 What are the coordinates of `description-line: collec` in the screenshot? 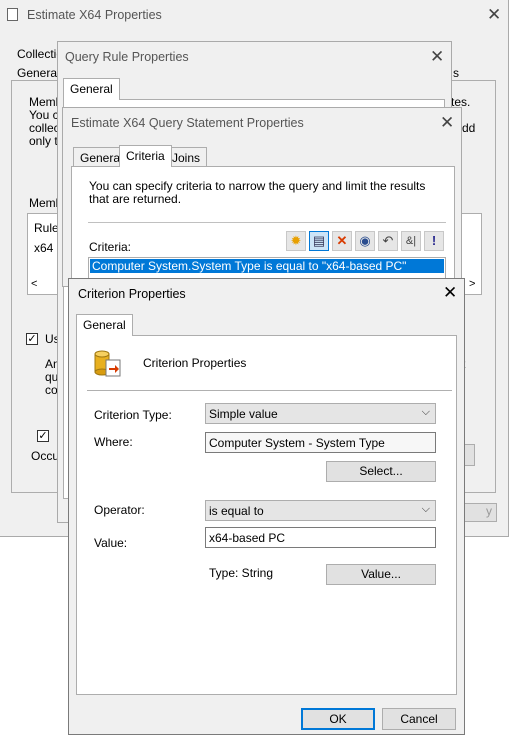 It's located at (44, 128).